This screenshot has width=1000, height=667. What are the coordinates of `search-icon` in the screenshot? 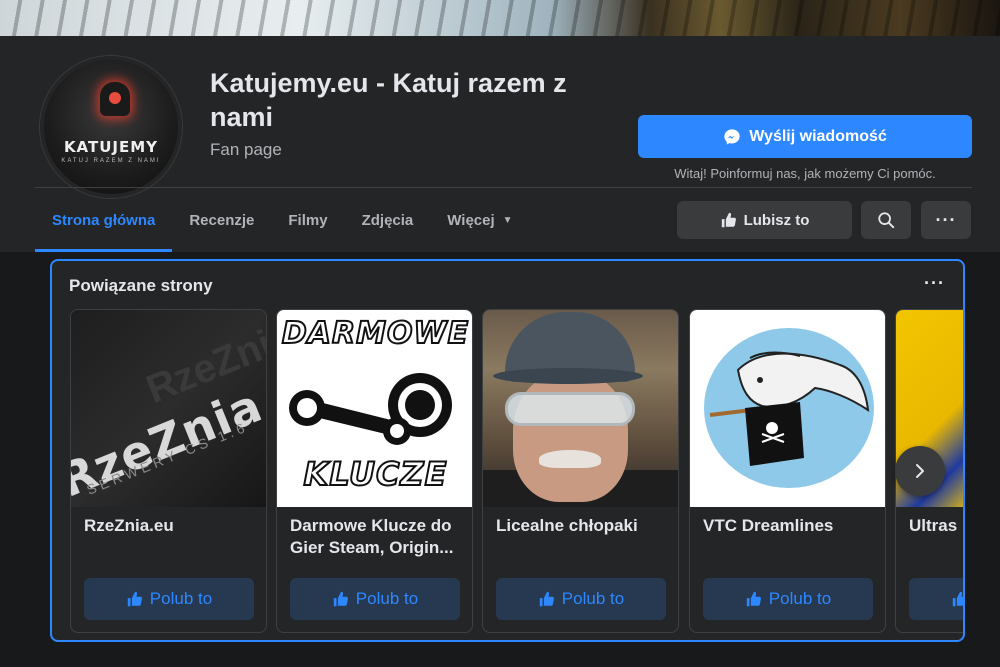 It's located at (886, 220).